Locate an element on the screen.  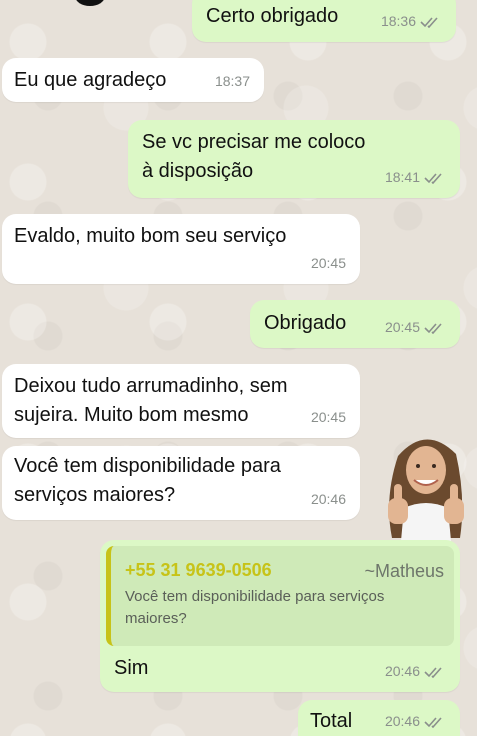
quote-phone: +55 31 9639-0506 is located at coordinates (198, 570).